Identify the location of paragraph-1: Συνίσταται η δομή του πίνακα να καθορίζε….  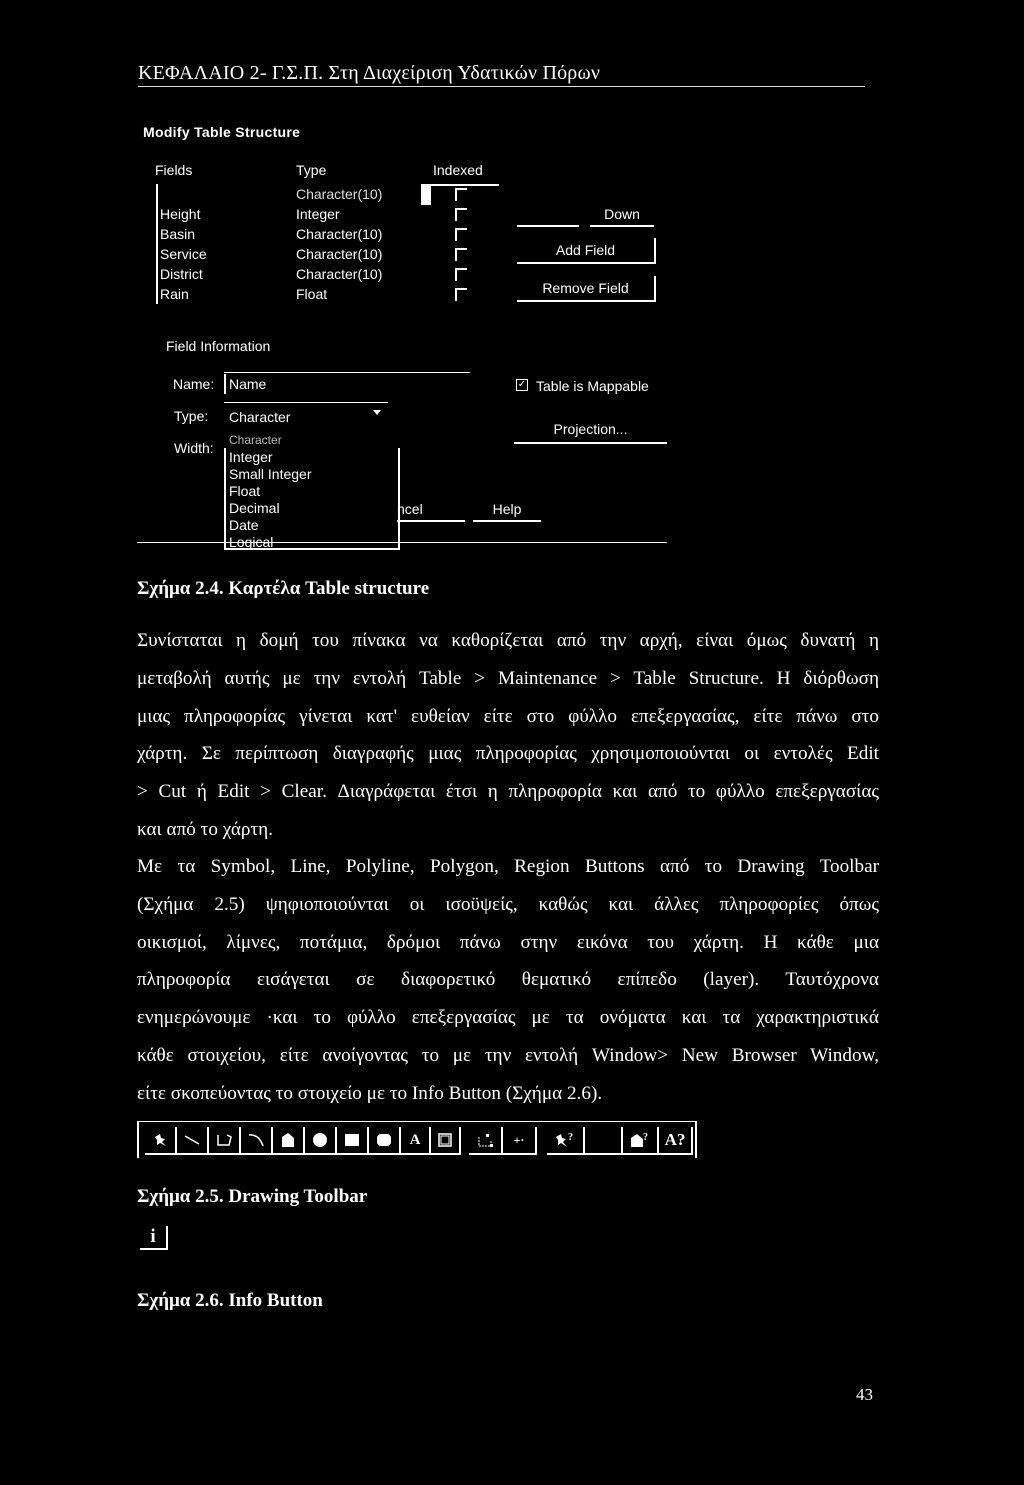
(508, 735).